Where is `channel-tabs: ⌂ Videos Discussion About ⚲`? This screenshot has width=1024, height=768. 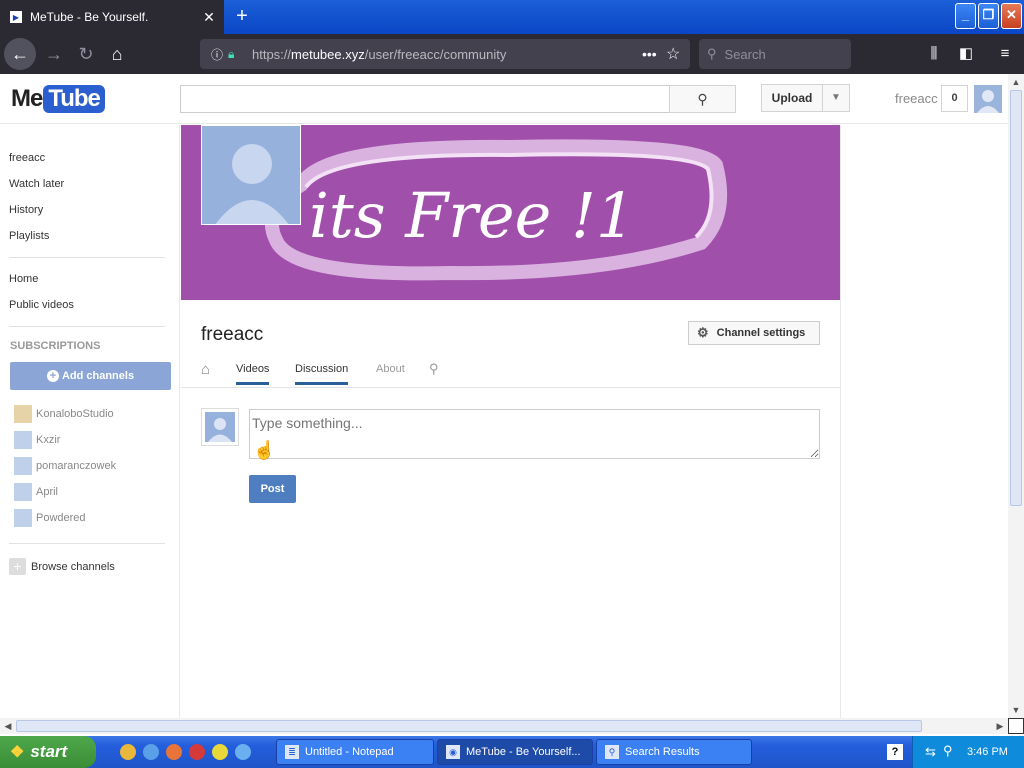
channel-tabs: ⌂ Videos Discussion About ⚲ is located at coordinates (510, 371).